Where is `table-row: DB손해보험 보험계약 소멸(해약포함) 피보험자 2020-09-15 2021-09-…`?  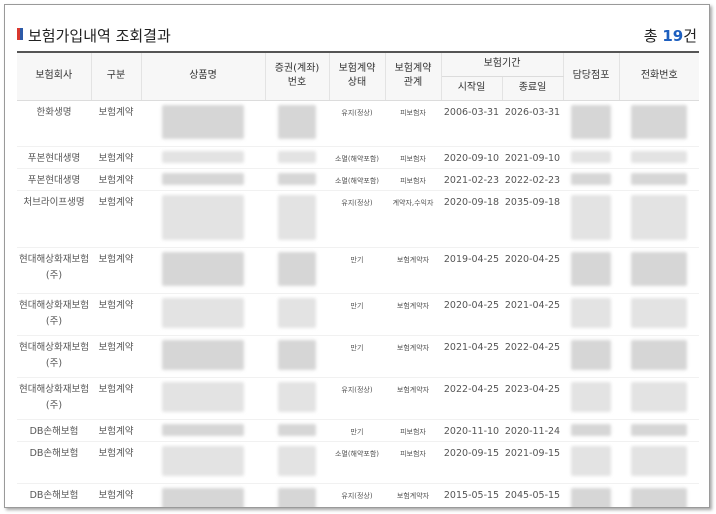 table-row: DB손해보험 보험계약 소멸(해약포함) 피보험자 2020-09-15 2021-09-… is located at coordinates (358, 462).